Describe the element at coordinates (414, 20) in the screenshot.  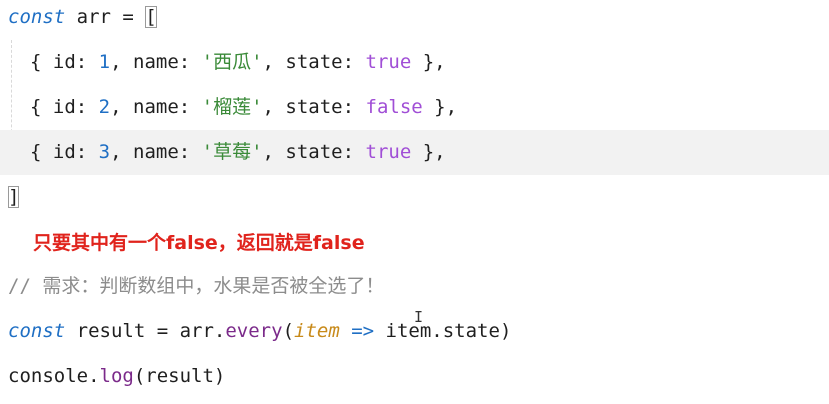
I see `code-line-1: const arr = [` at that location.